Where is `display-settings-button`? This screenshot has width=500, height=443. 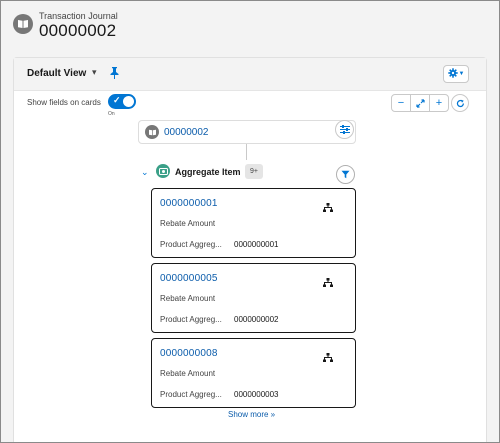 display-settings-button is located at coordinates (344, 129).